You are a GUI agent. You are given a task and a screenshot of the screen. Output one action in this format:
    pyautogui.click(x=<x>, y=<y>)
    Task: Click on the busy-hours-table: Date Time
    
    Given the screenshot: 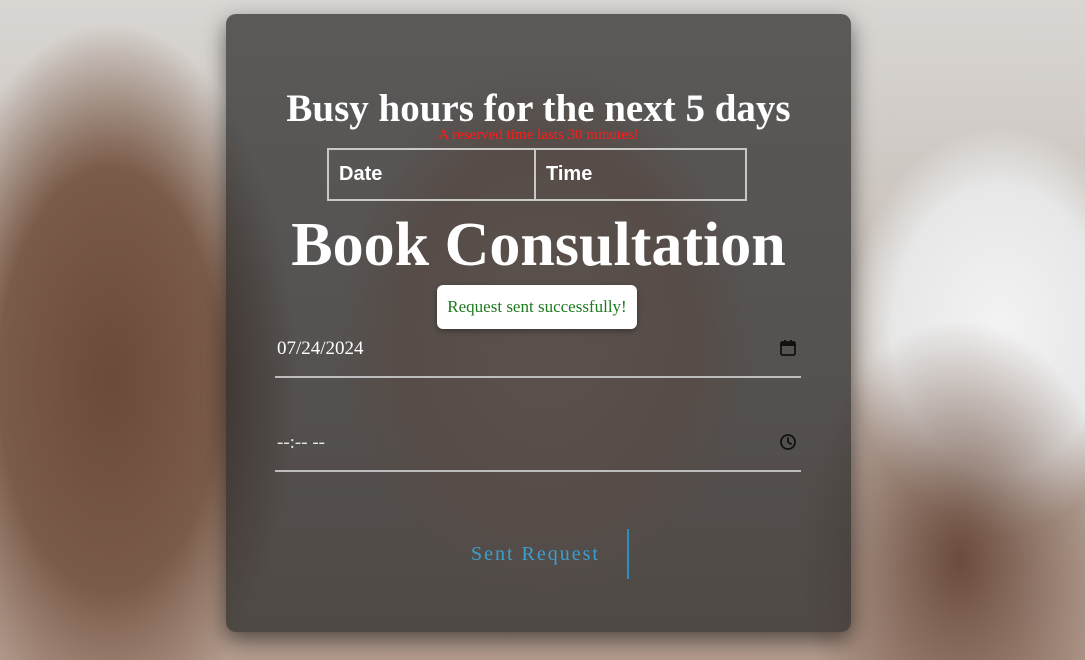 What is the action you would take?
    pyautogui.click(x=537, y=174)
    